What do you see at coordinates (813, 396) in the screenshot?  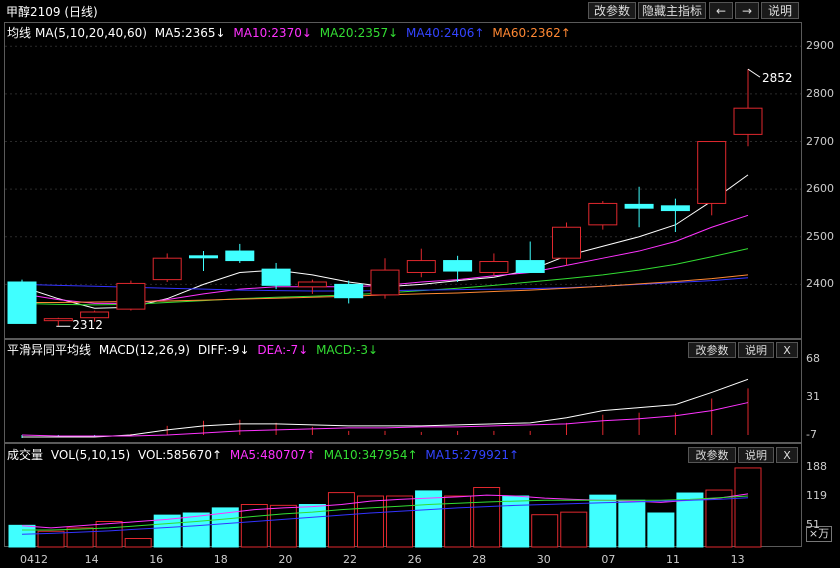 I see `macd-y-tick-label: 31` at bounding box center [813, 396].